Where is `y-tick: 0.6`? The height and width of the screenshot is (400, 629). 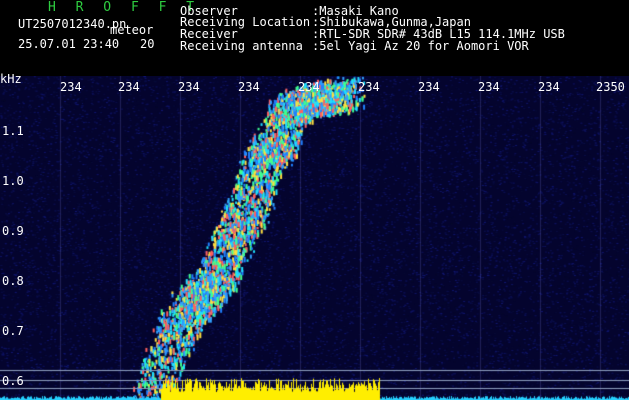 y-tick: 0.6 is located at coordinates (13, 381).